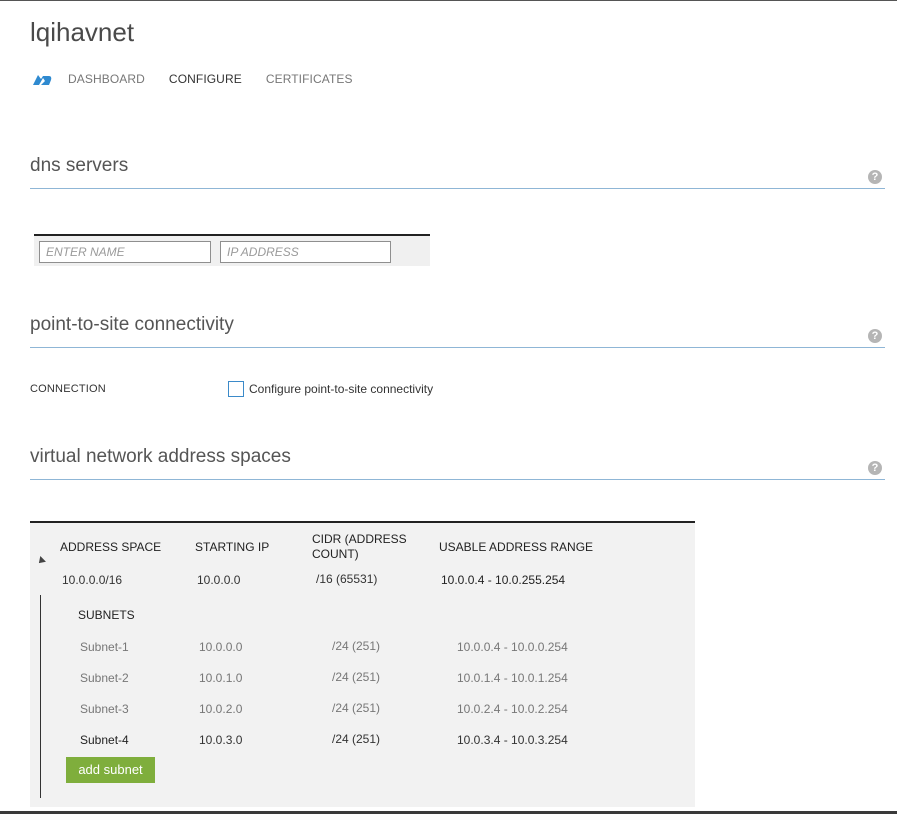 The image size is (897, 814). Describe the element at coordinates (106, 615) in the screenshot. I see `subnets-label: SUBNETS` at that location.